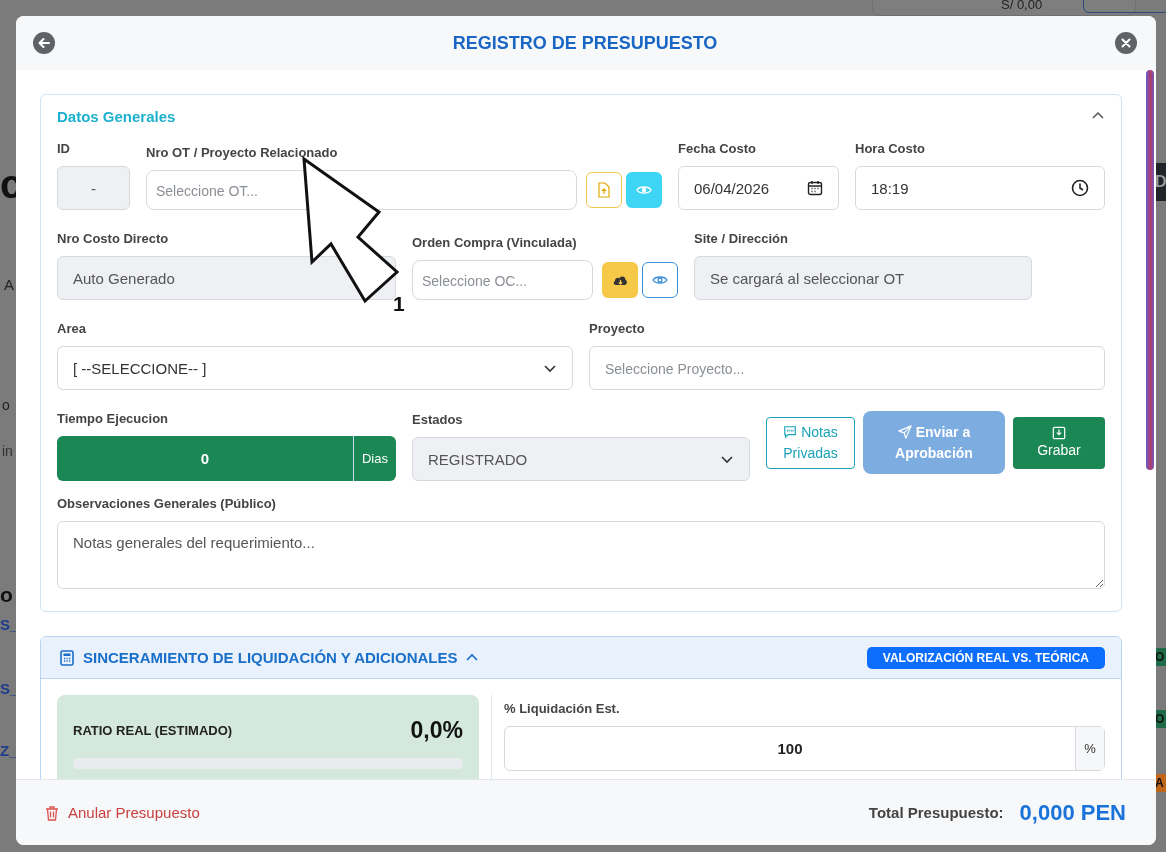 The height and width of the screenshot is (852, 1166). I want to click on link: Z_, so click(9, 750).